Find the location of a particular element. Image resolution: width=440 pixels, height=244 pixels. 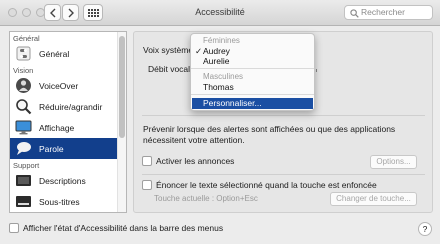

monitor-icon is located at coordinates (23, 127).